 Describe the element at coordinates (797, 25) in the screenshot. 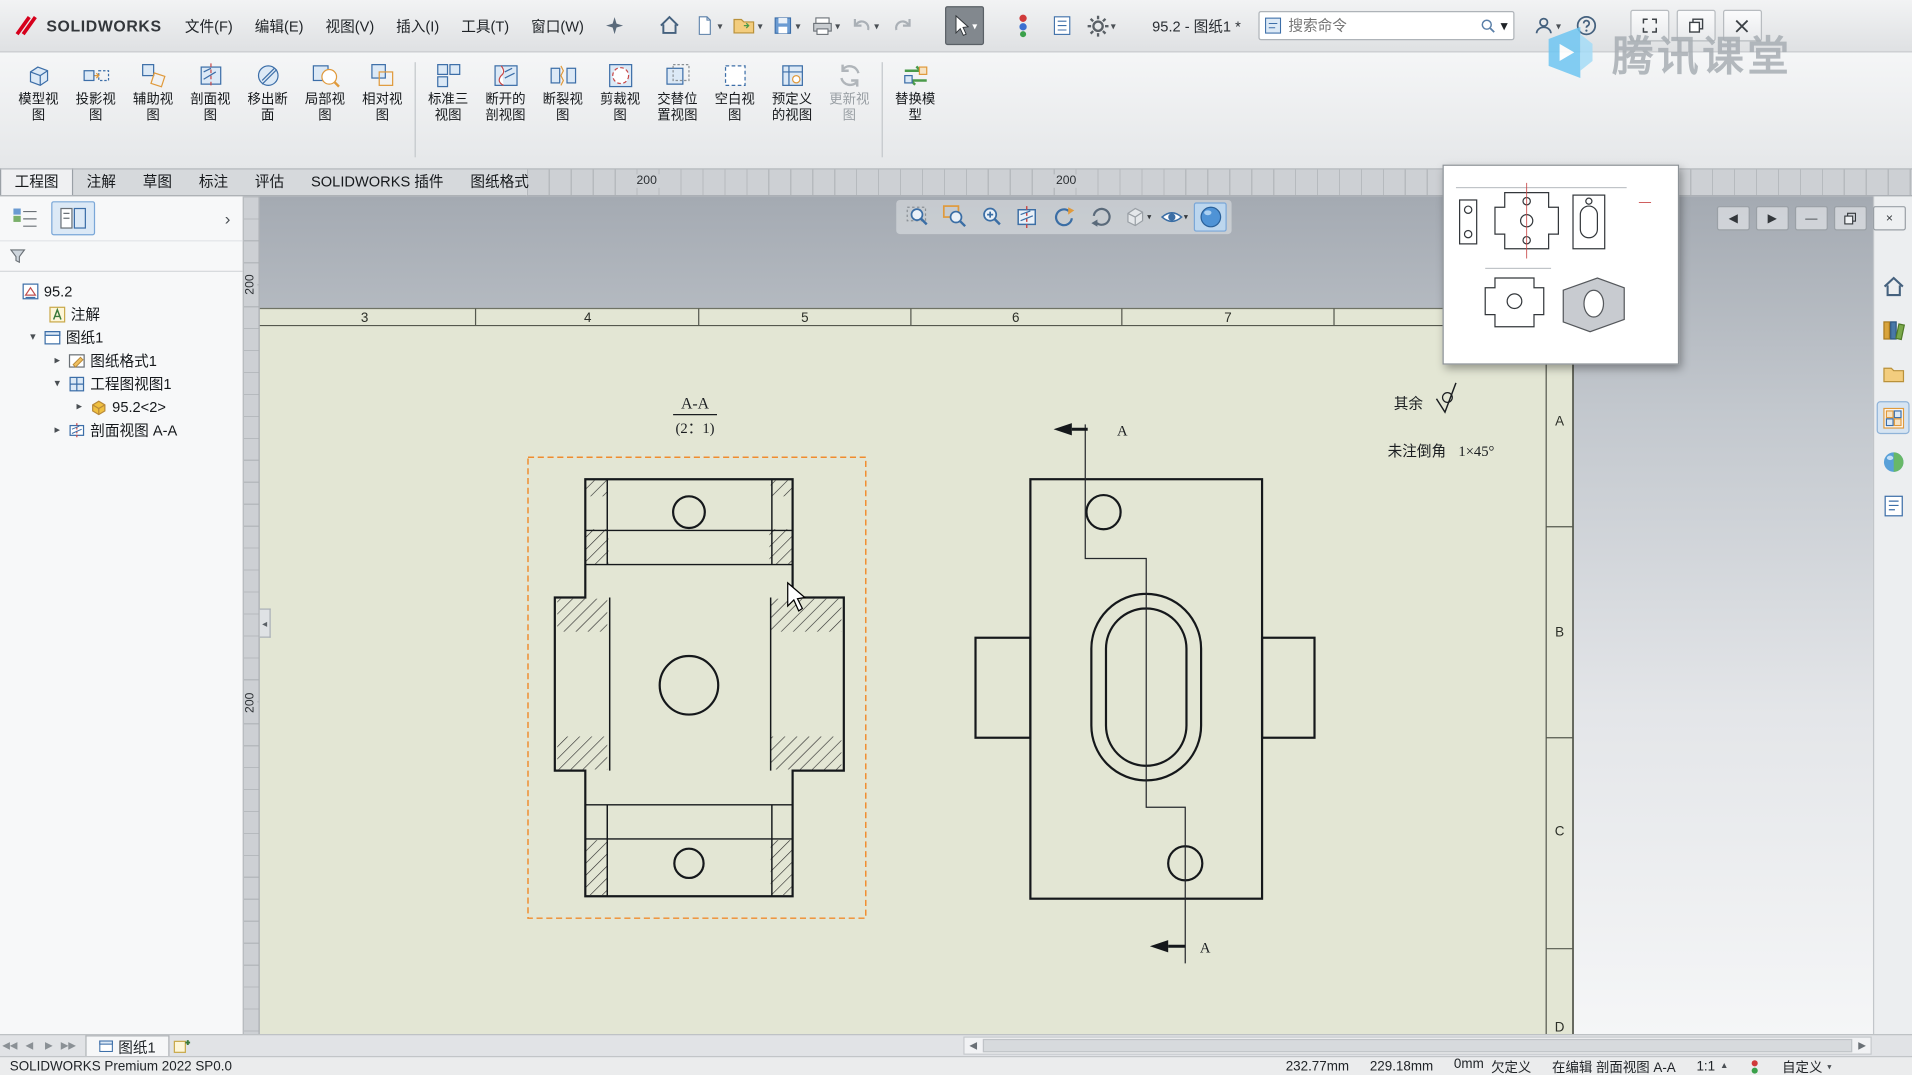

I see `save-dropdown-caret: ▾` at that location.